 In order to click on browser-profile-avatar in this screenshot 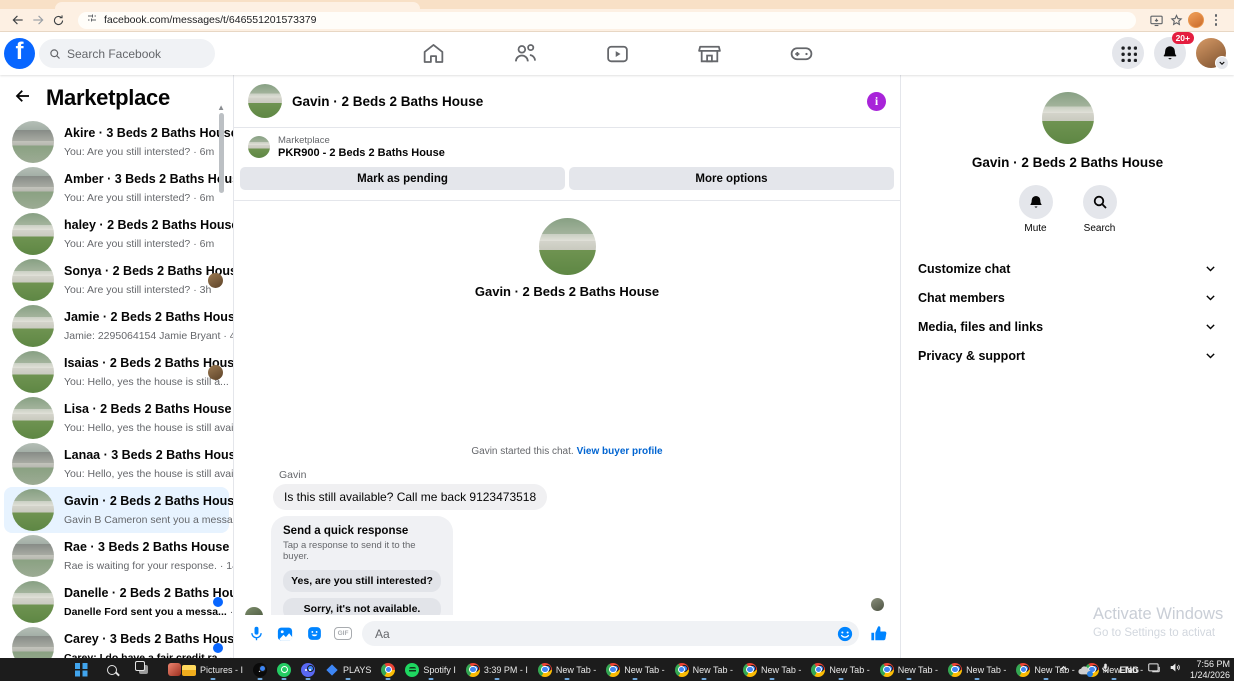, I will do `click(1196, 20)`.